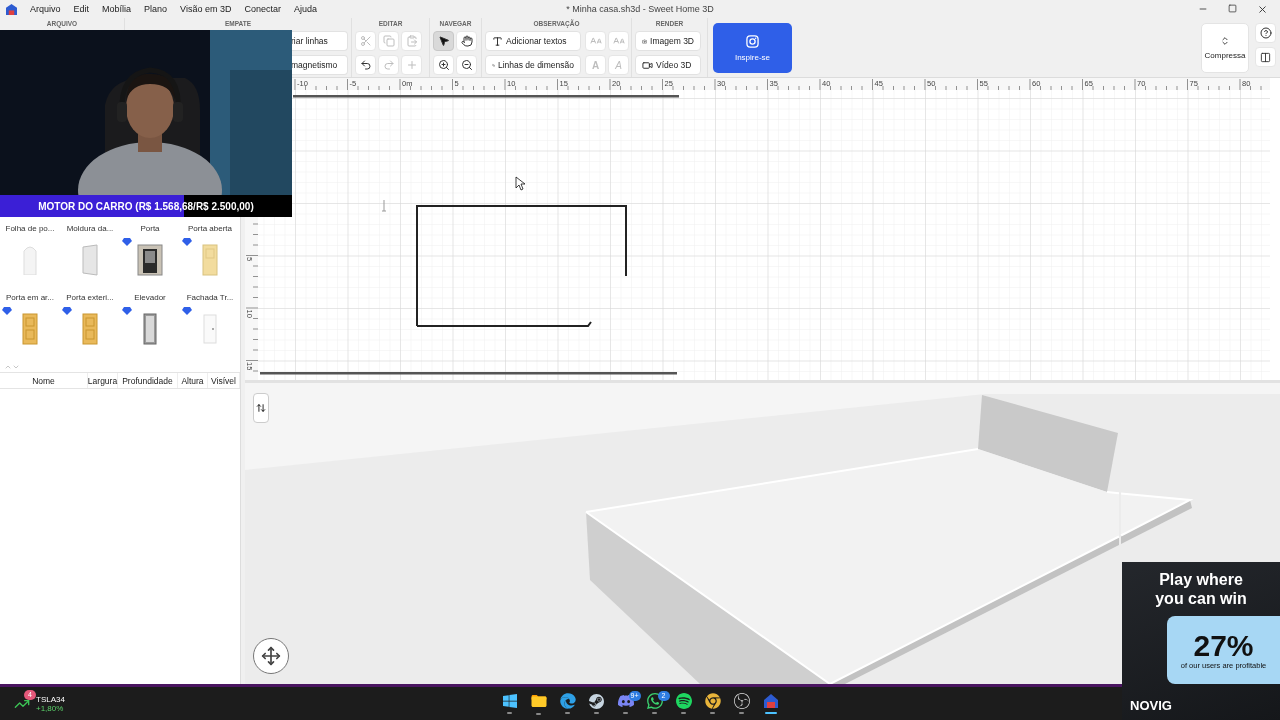  I want to click on inspire-button: Inspire-se, so click(752, 48).